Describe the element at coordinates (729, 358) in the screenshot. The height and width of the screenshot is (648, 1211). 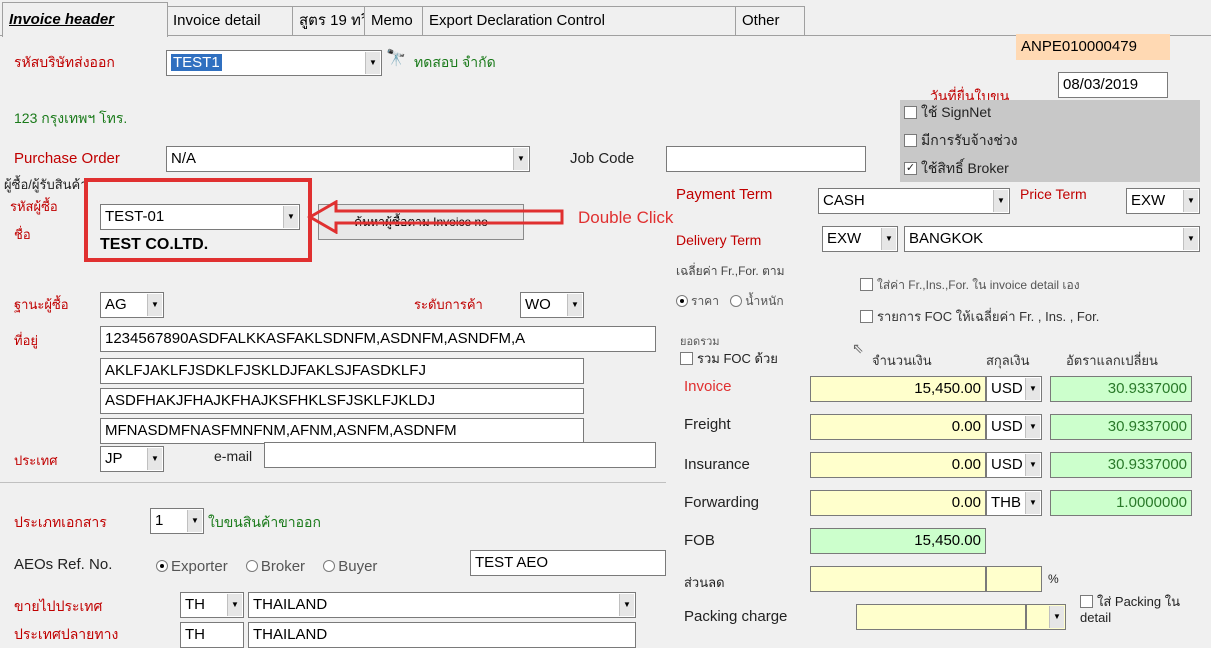
I see `include-foc-option: รวม FOC ด้วย` at that location.